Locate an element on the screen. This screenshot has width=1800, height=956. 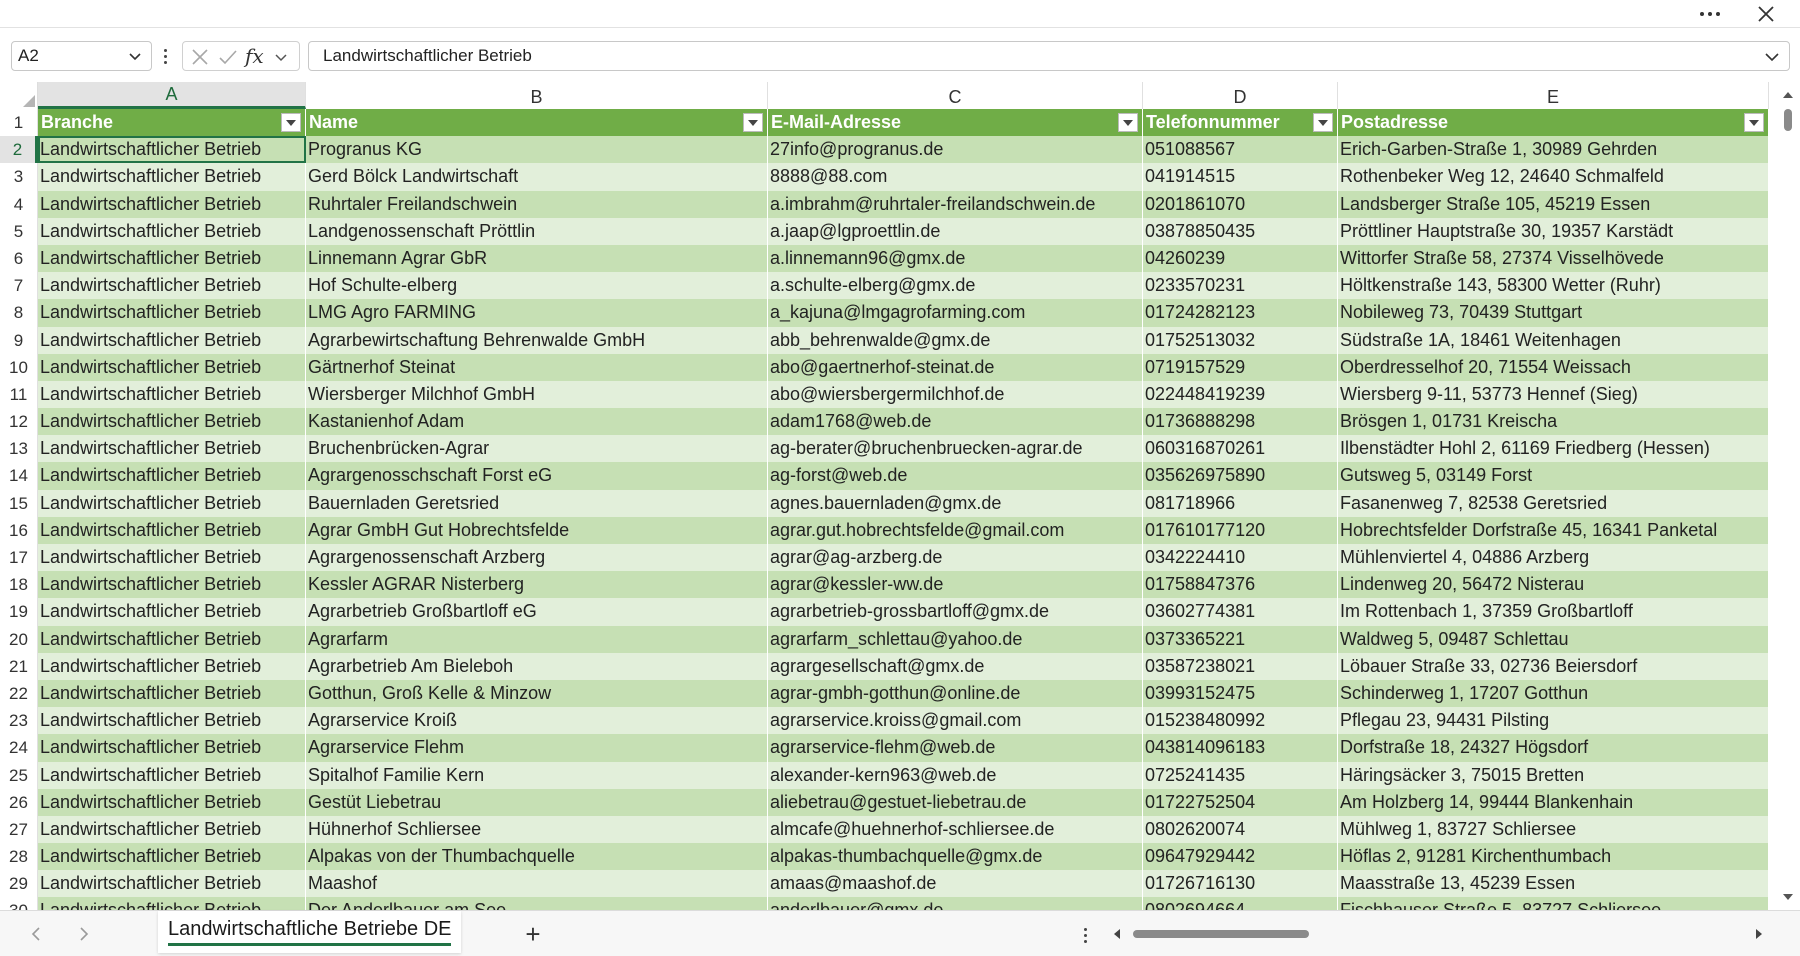
cell-postadresse: Am Holzberg 14, 99444 Blankenhain is located at coordinates (1553, 802).